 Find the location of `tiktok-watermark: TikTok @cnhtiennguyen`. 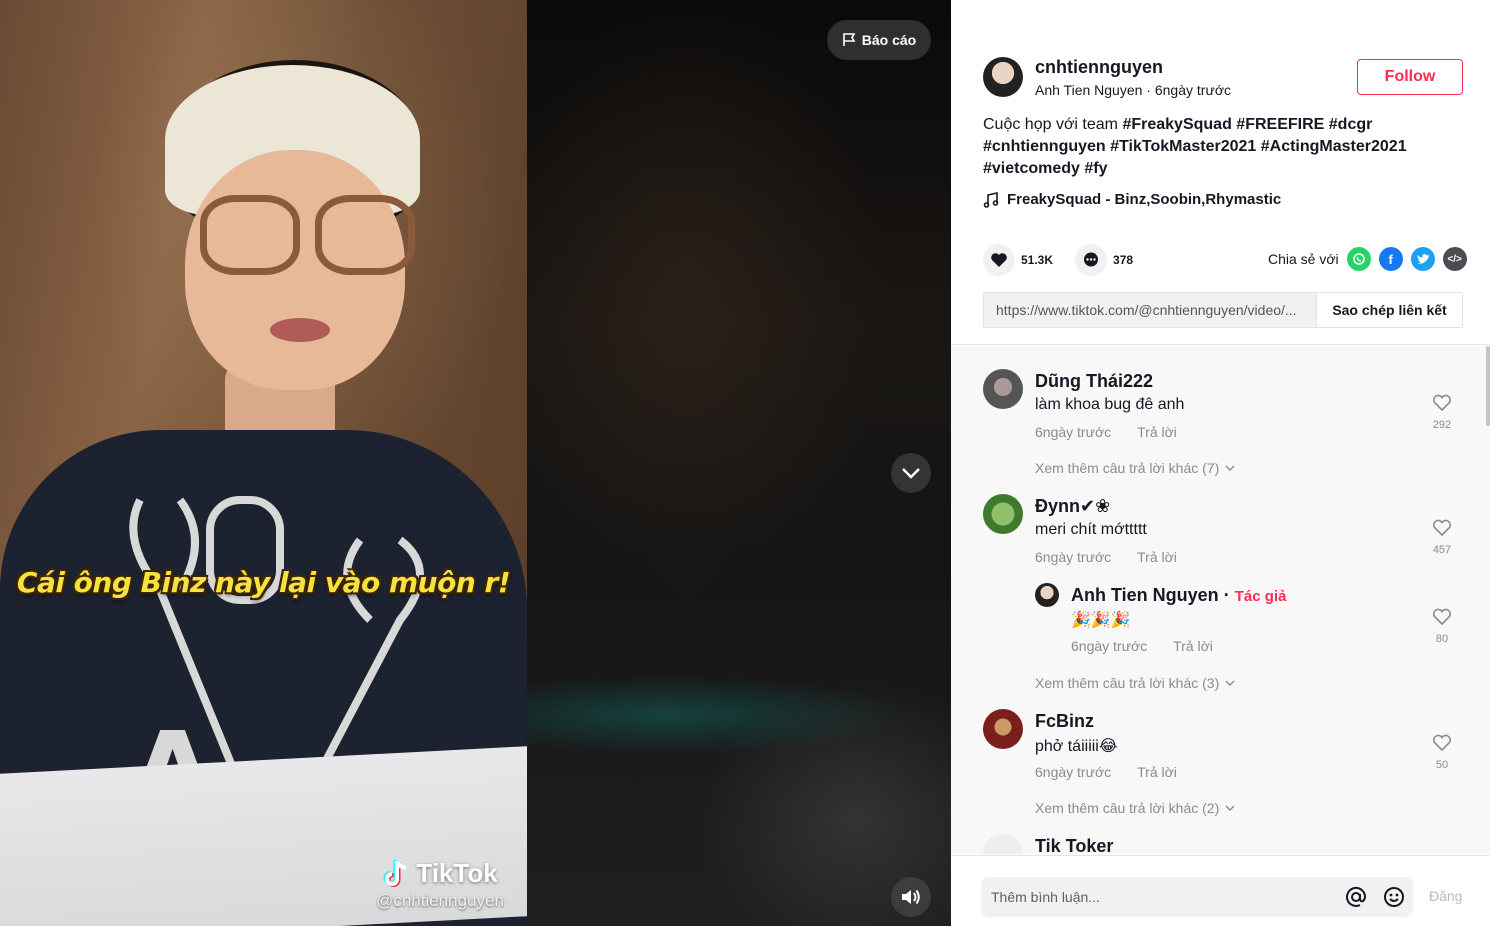

tiktok-watermark: TikTok @cnhtiennguyen is located at coordinates (440, 884).